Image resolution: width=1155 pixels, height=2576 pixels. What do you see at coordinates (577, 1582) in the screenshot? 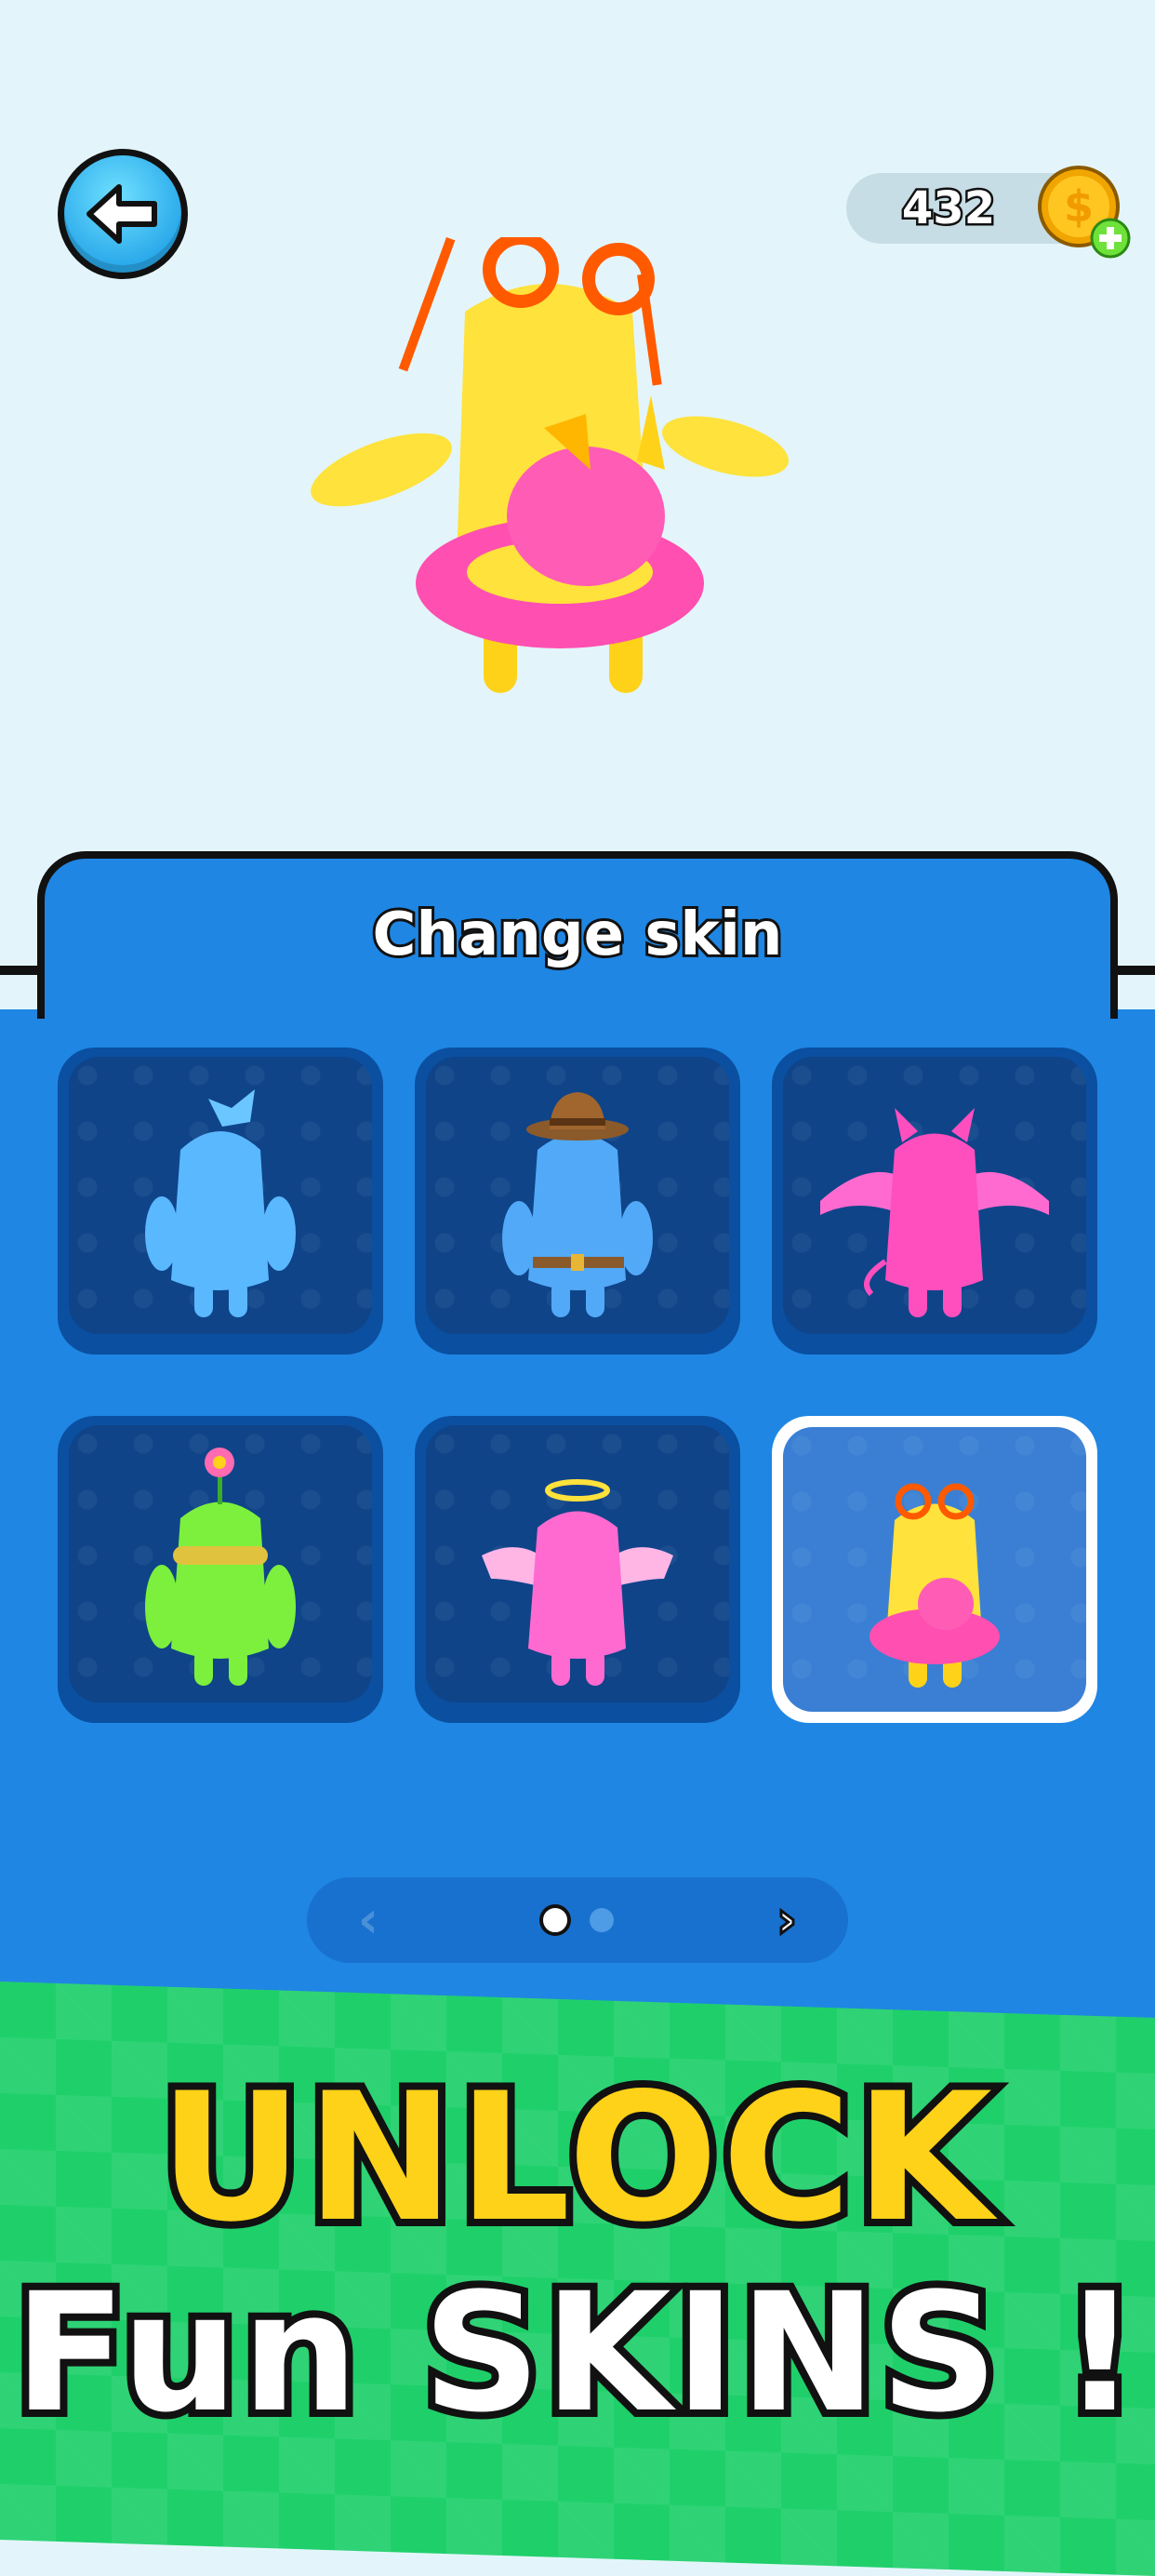
I see `pink-angel-skin` at bounding box center [577, 1582].